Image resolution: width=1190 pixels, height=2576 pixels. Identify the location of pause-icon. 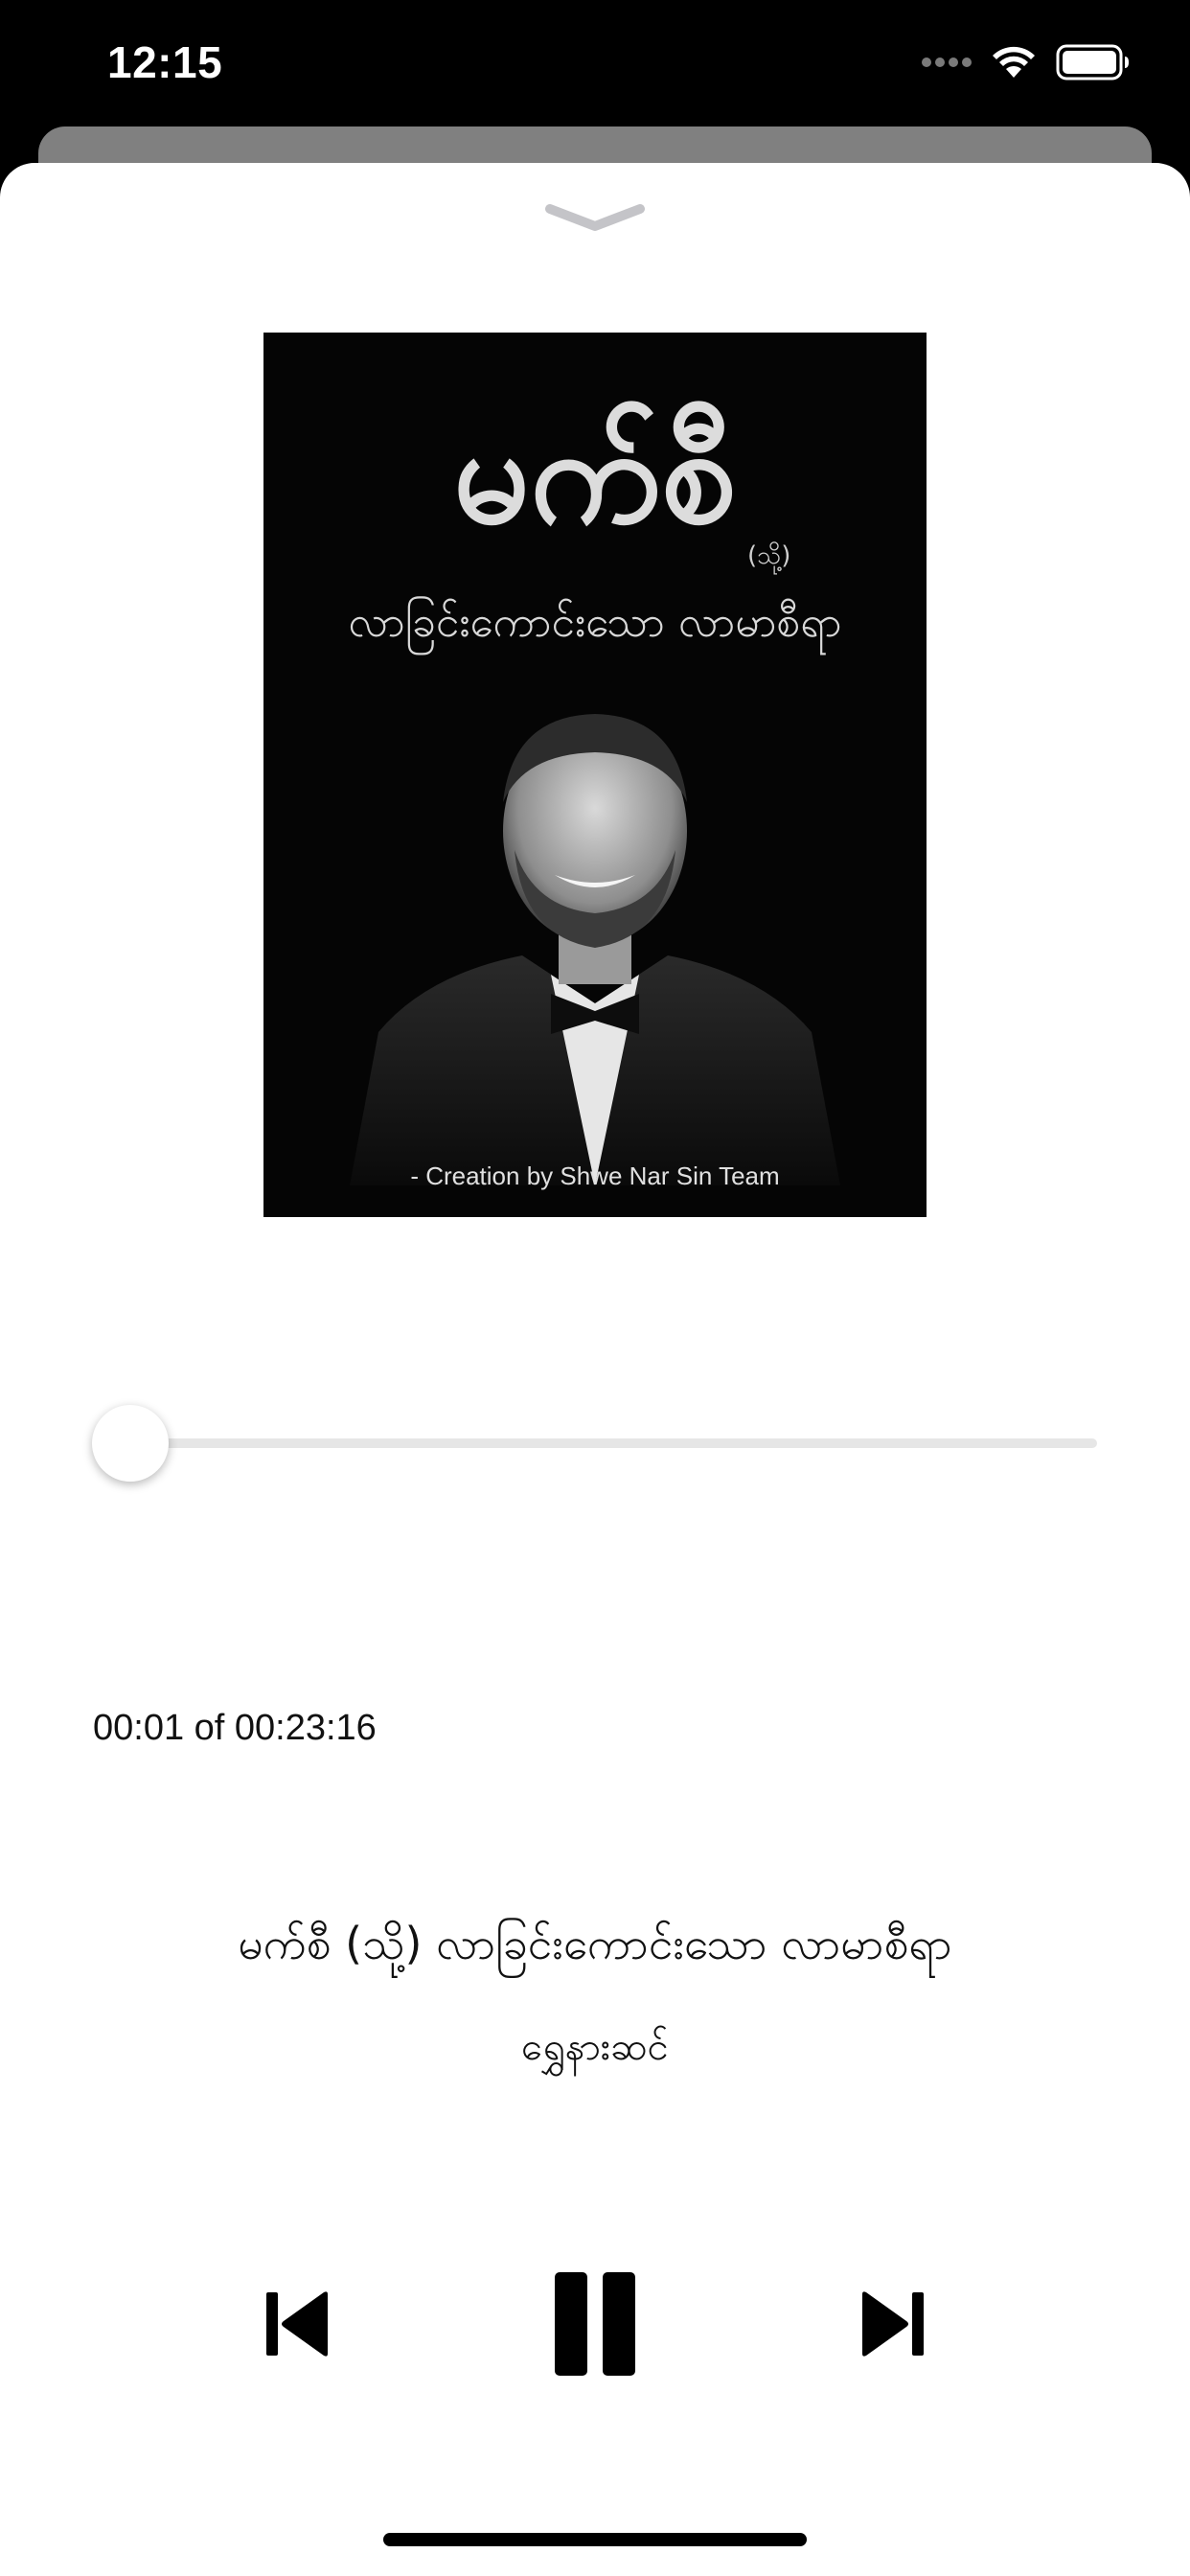
(595, 2324).